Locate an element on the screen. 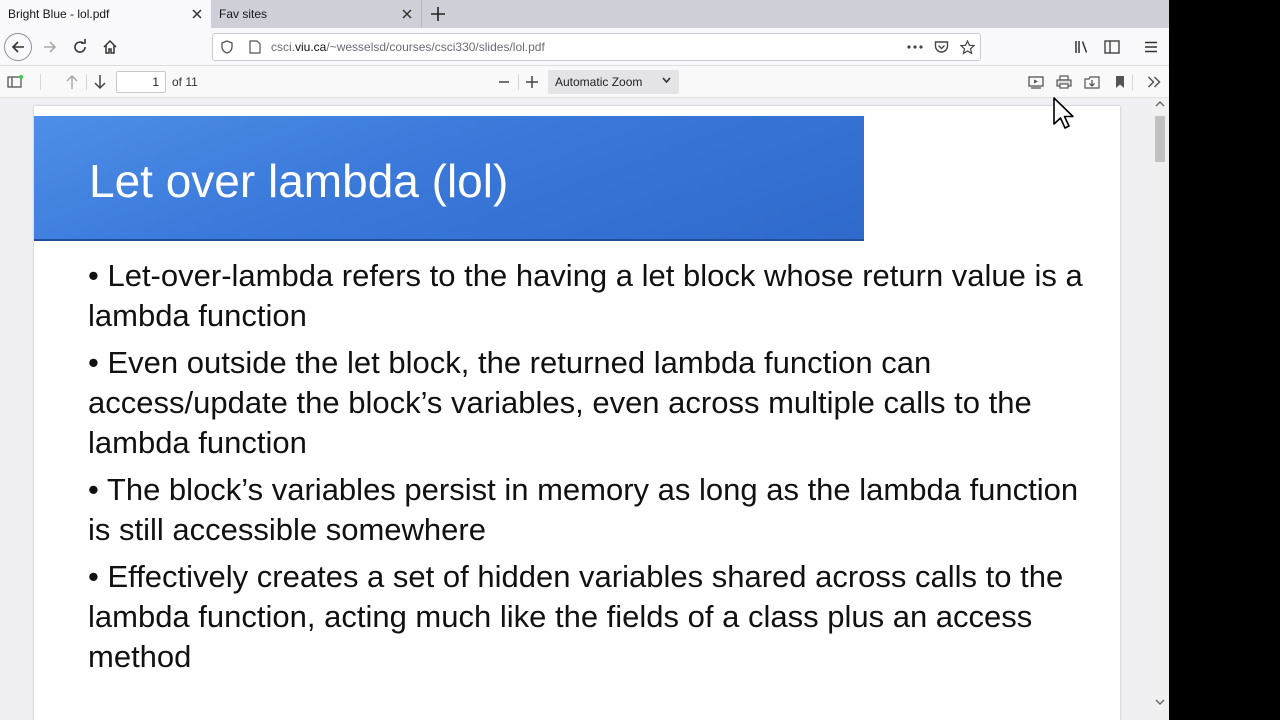 This screenshot has height=720, width=1280. next-page-button is located at coordinates (100, 82).